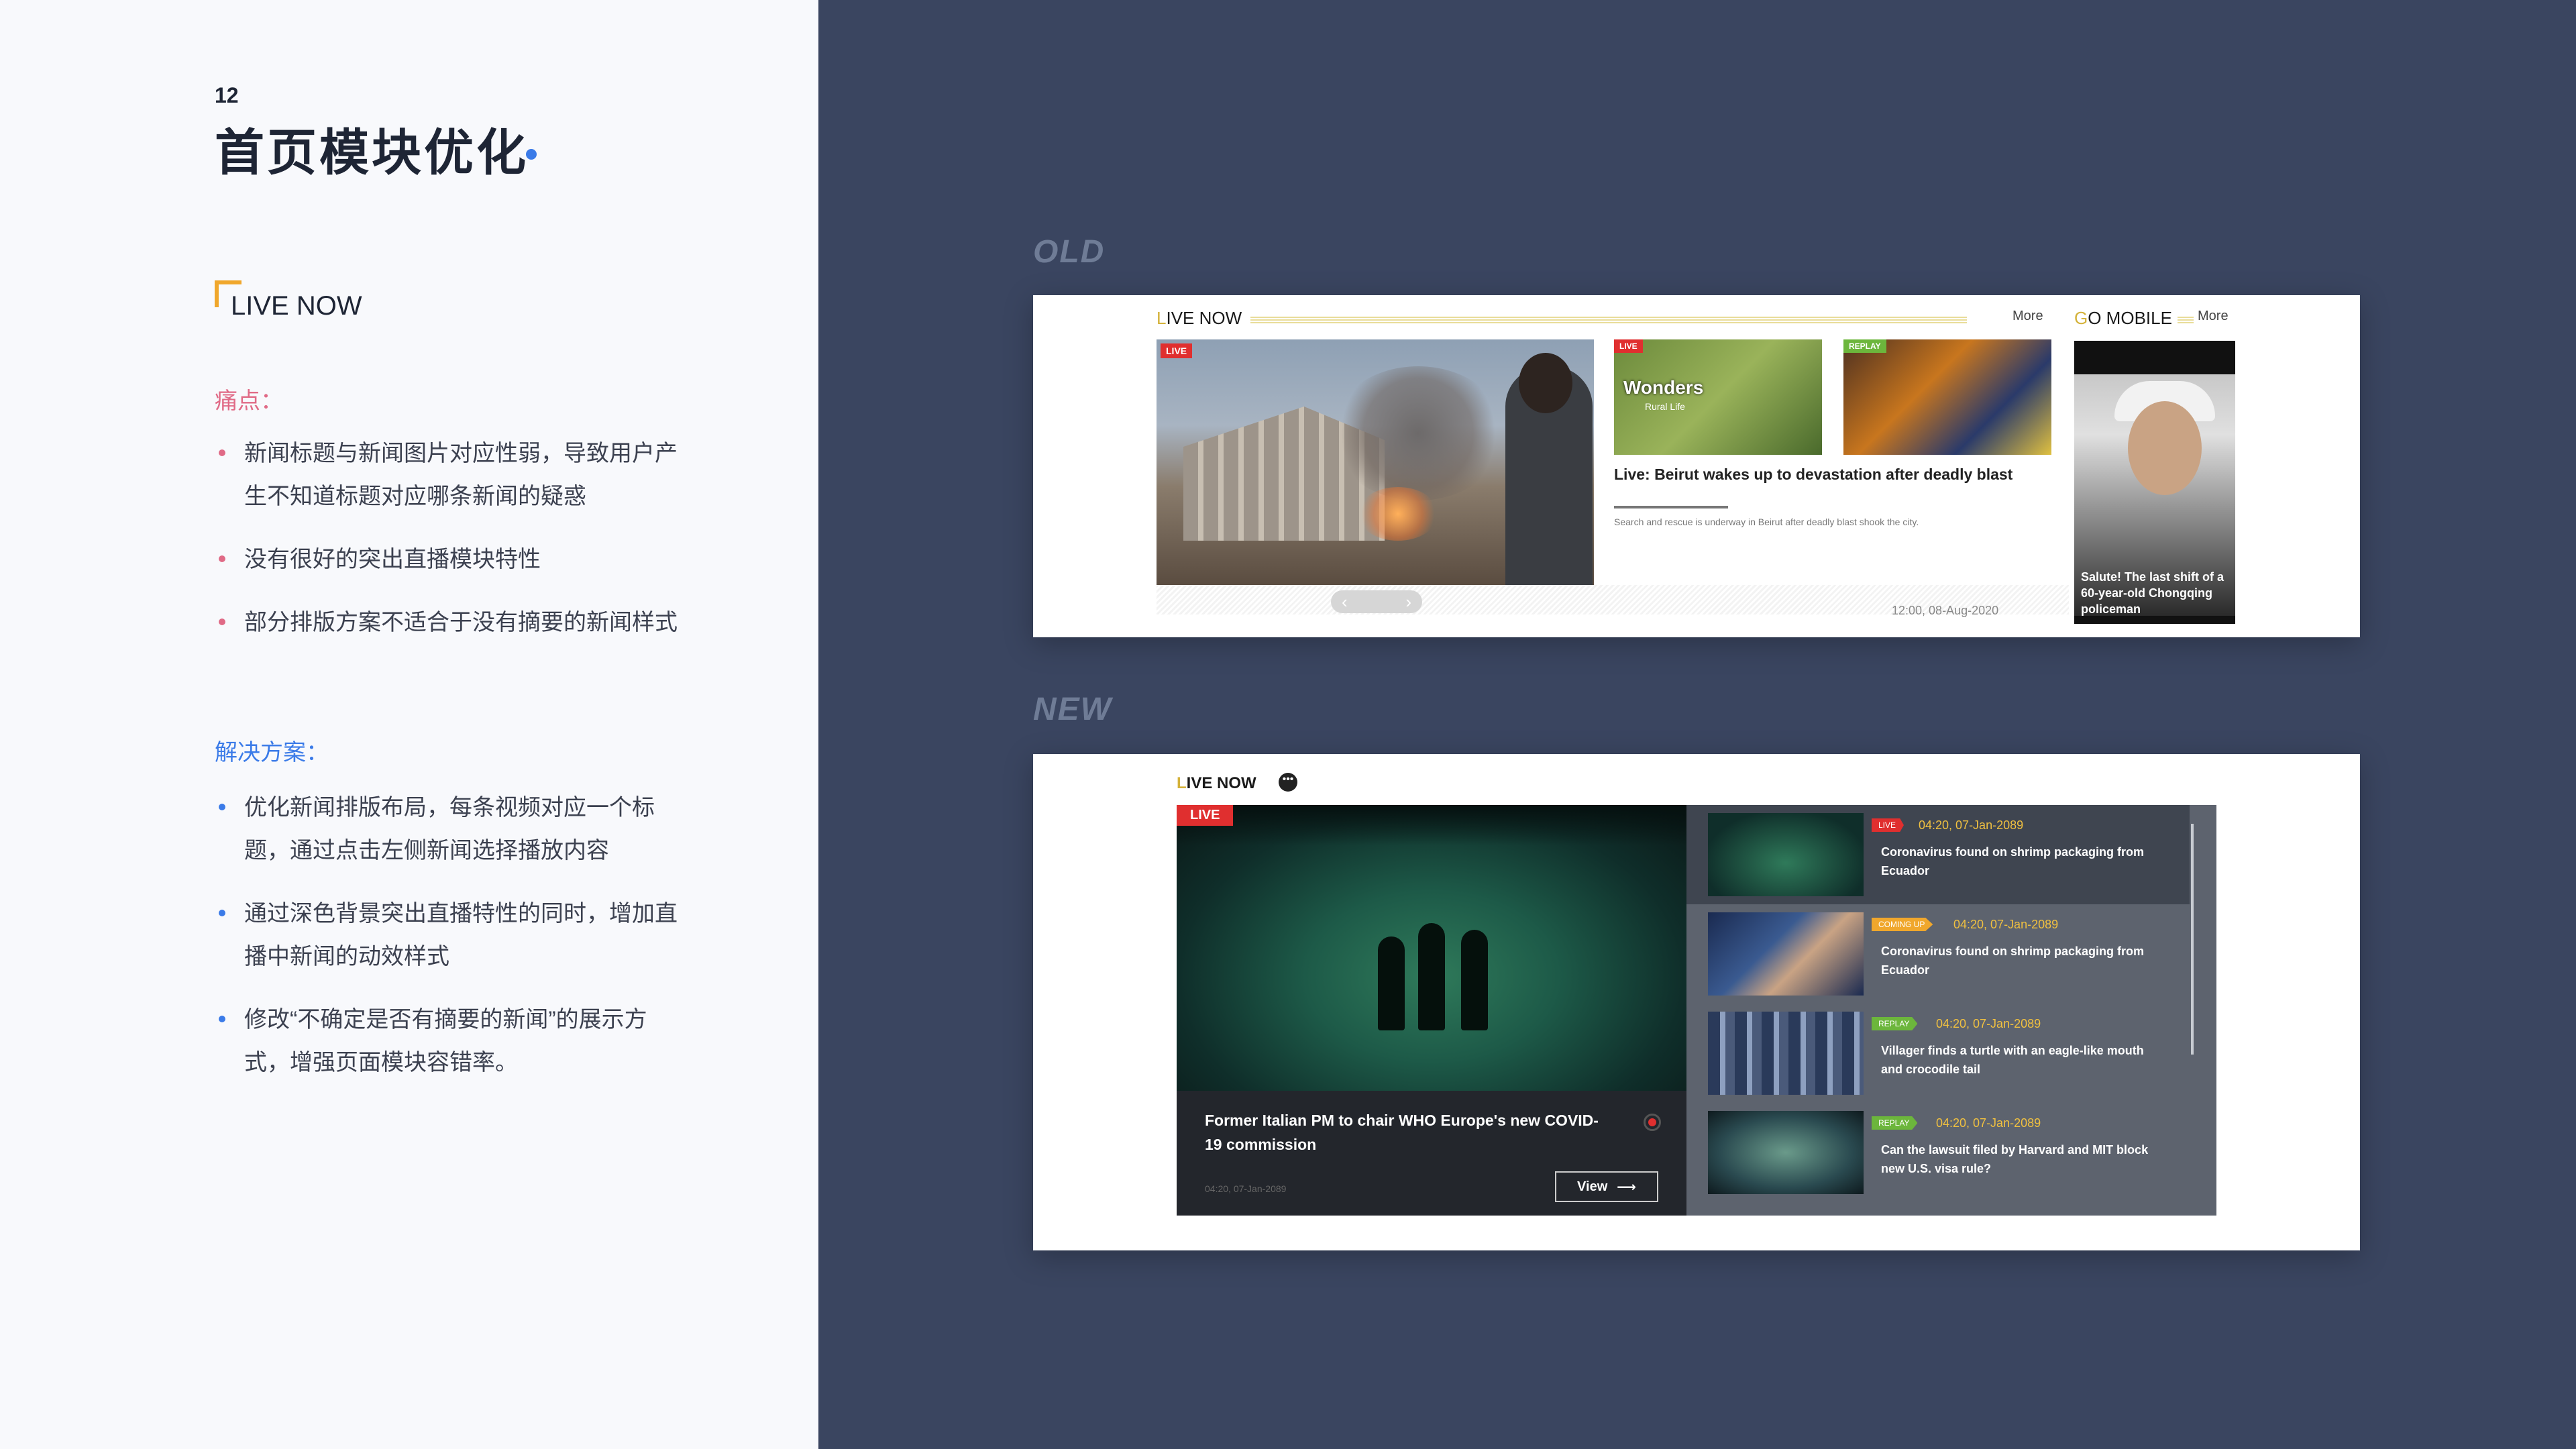 The height and width of the screenshot is (1449, 2576). What do you see at coordinates (1199, 317) in the screenshot?
I see `old-live-now-title: L IVE NOW` at bounding box center [1199, 317].